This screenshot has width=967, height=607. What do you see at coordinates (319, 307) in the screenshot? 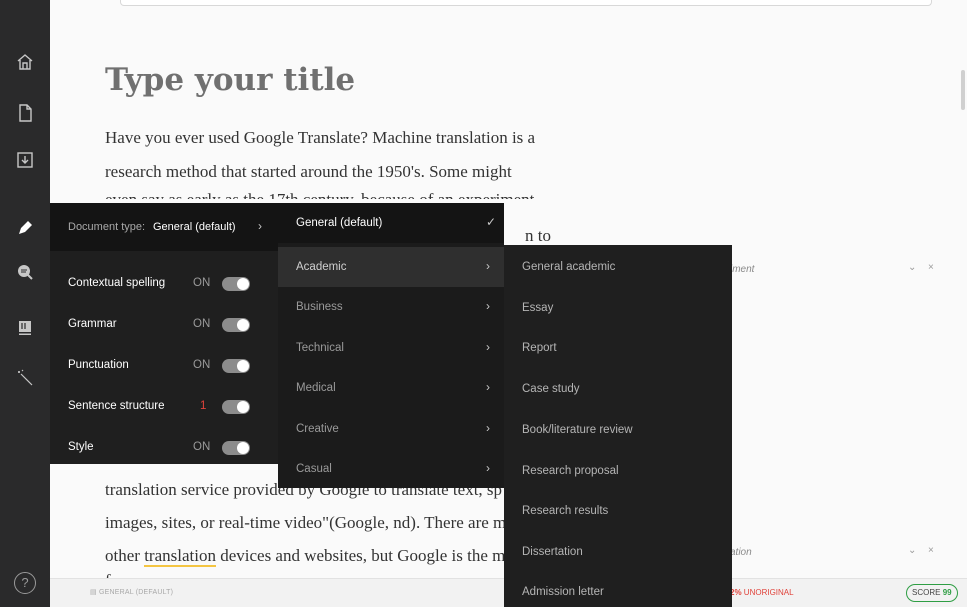
I see `menu-item-label: Business` at bounding box center [319, 307].